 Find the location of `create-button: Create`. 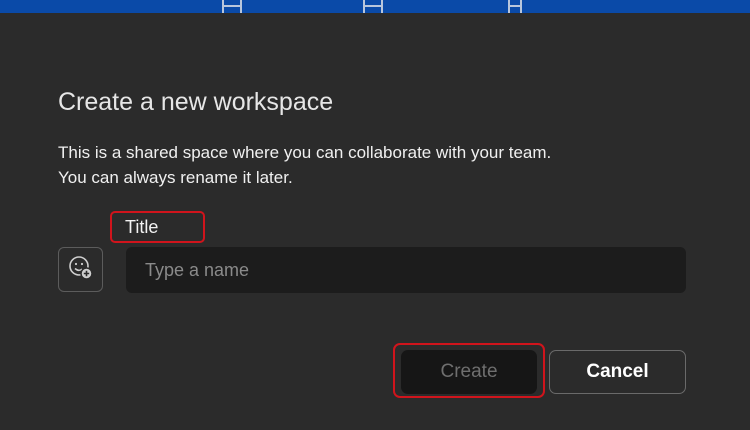

create-button: Create is located at coordinates (469, 372).